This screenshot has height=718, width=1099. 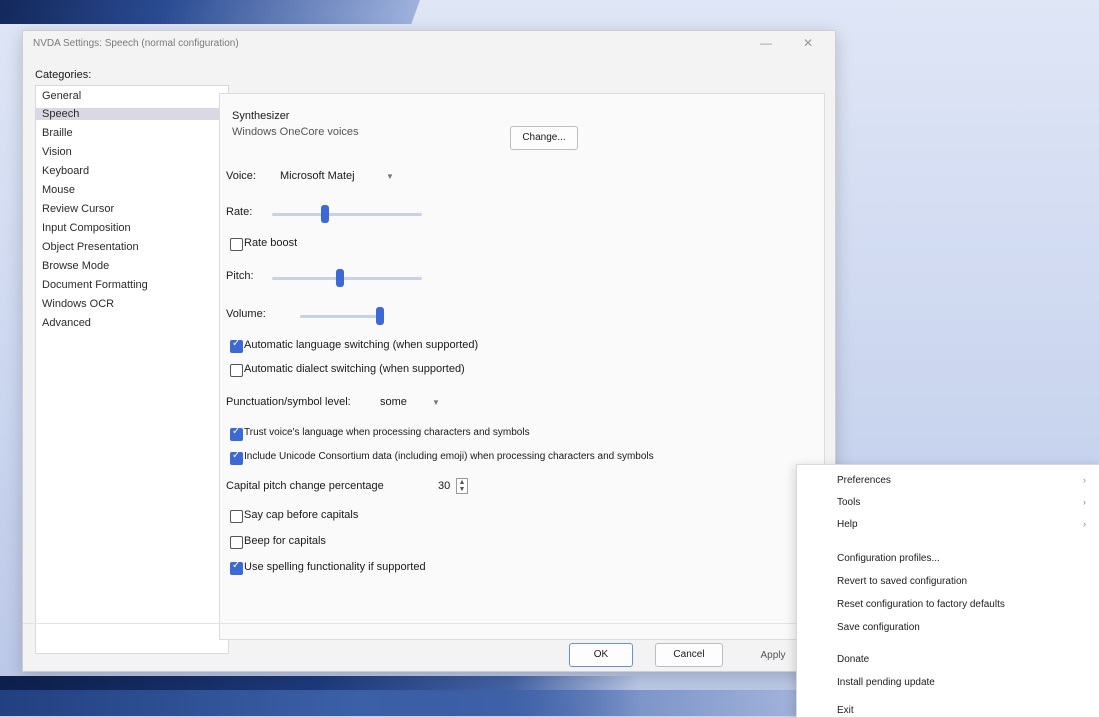 I want to click on beep-capitals-checkbox, so click(x=236, y=542).